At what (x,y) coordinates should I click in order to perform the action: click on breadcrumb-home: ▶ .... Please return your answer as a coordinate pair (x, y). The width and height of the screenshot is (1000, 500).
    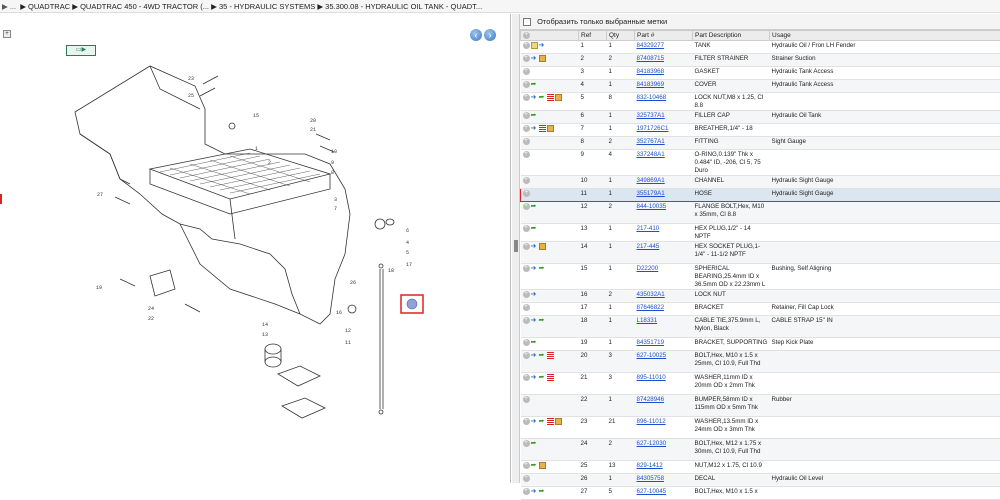
    Looking at the image, I should click on (9, 6).